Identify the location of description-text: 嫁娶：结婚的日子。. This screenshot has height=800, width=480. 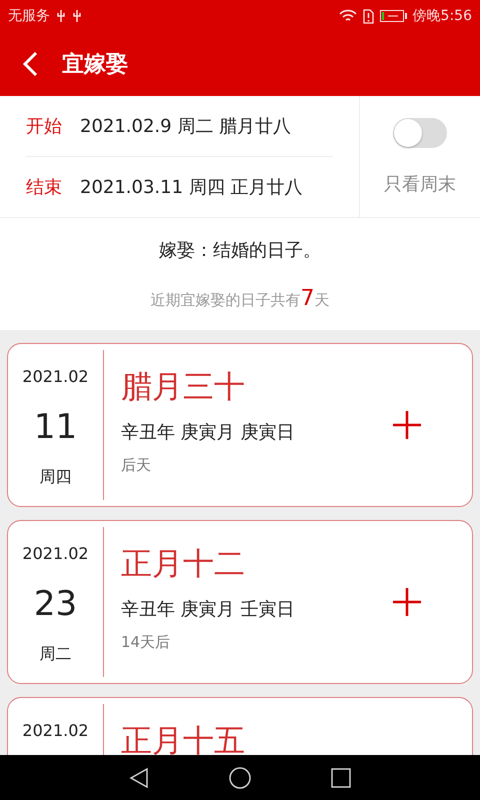
(240, 250).